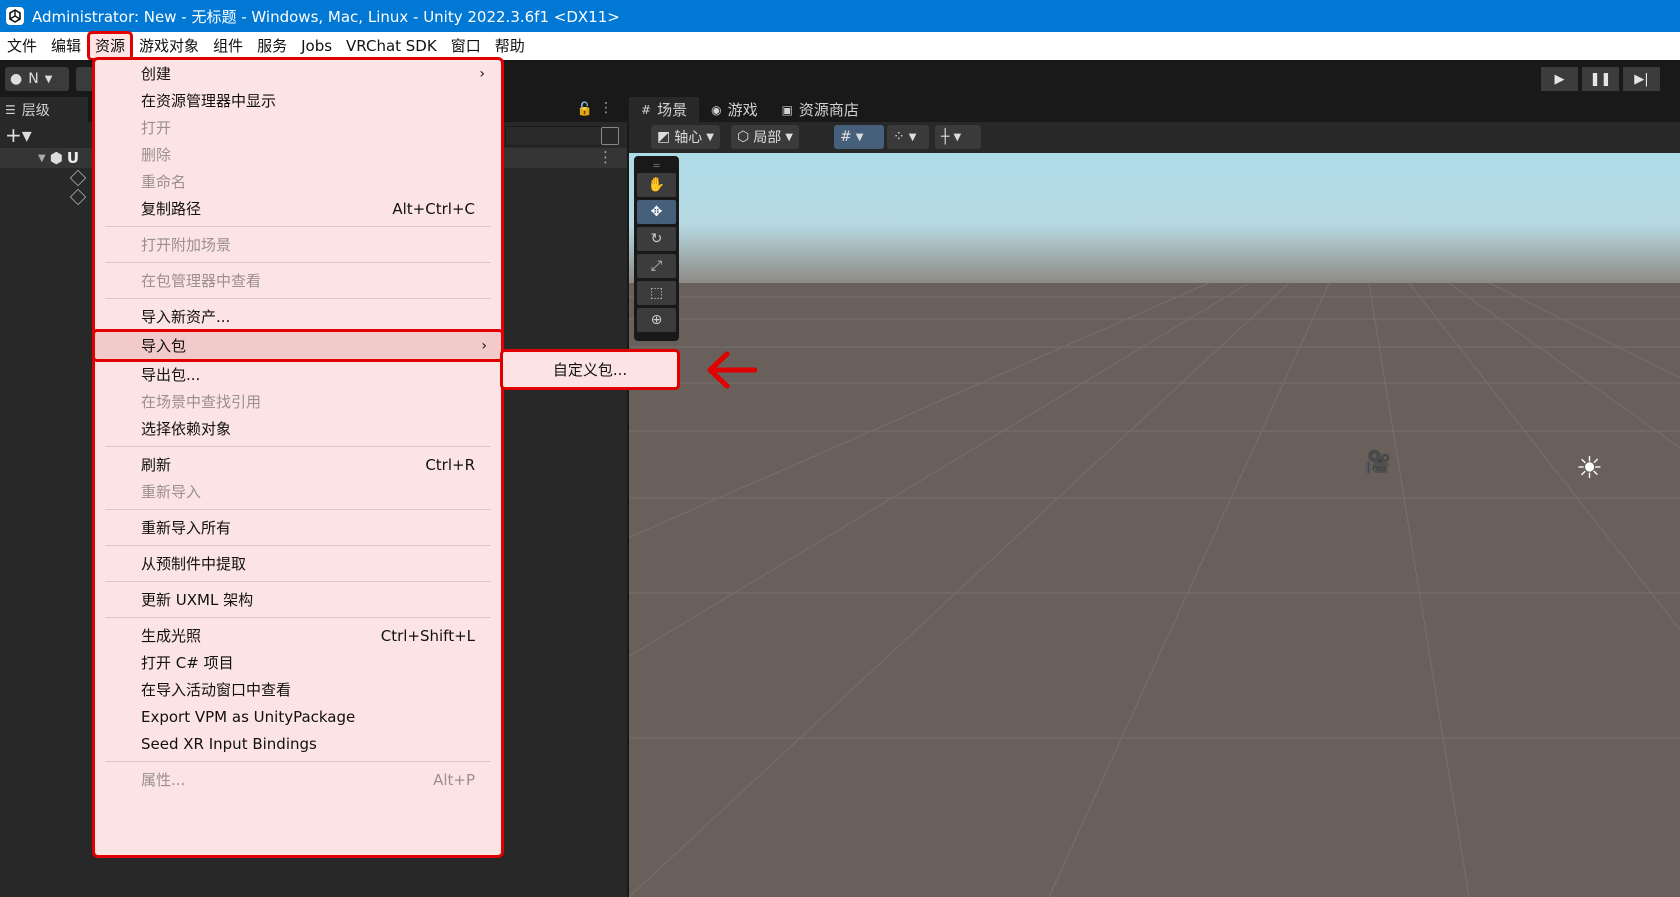 This screenshot has width=1680, height=897. I want to click on menu-item-reimport-all-label: 重新导入所有, so click(186, 528).